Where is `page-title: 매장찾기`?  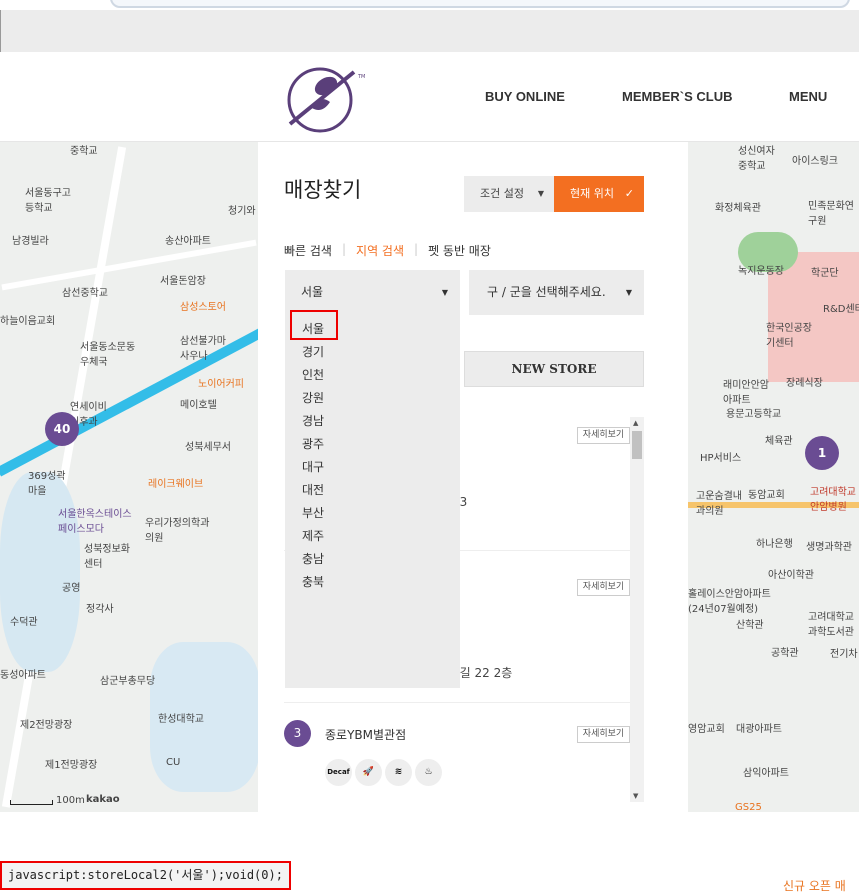 page-title: 매장찾기 is located at coordinates (323, 190).